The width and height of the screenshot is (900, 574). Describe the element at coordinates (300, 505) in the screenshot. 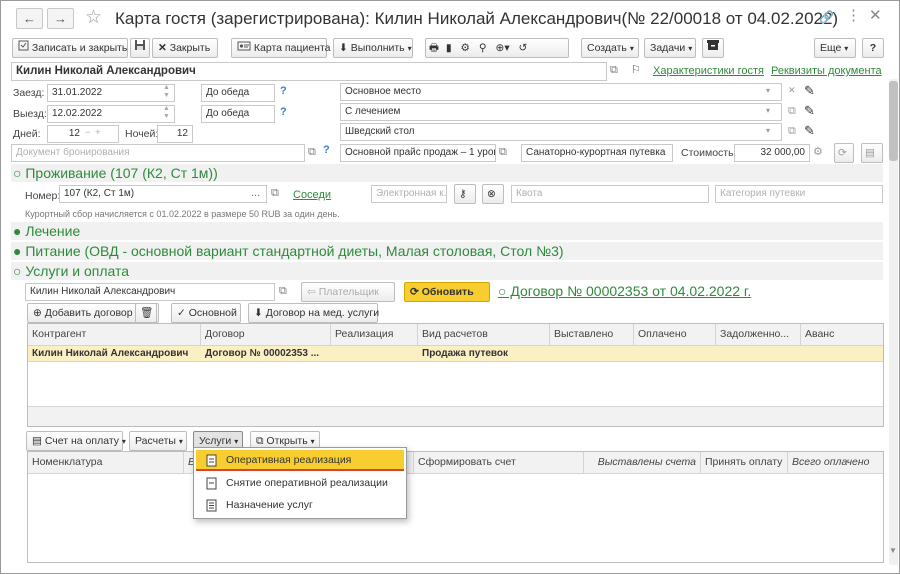

I see `menu-item-assign-services: Назначение услуг` at that location.